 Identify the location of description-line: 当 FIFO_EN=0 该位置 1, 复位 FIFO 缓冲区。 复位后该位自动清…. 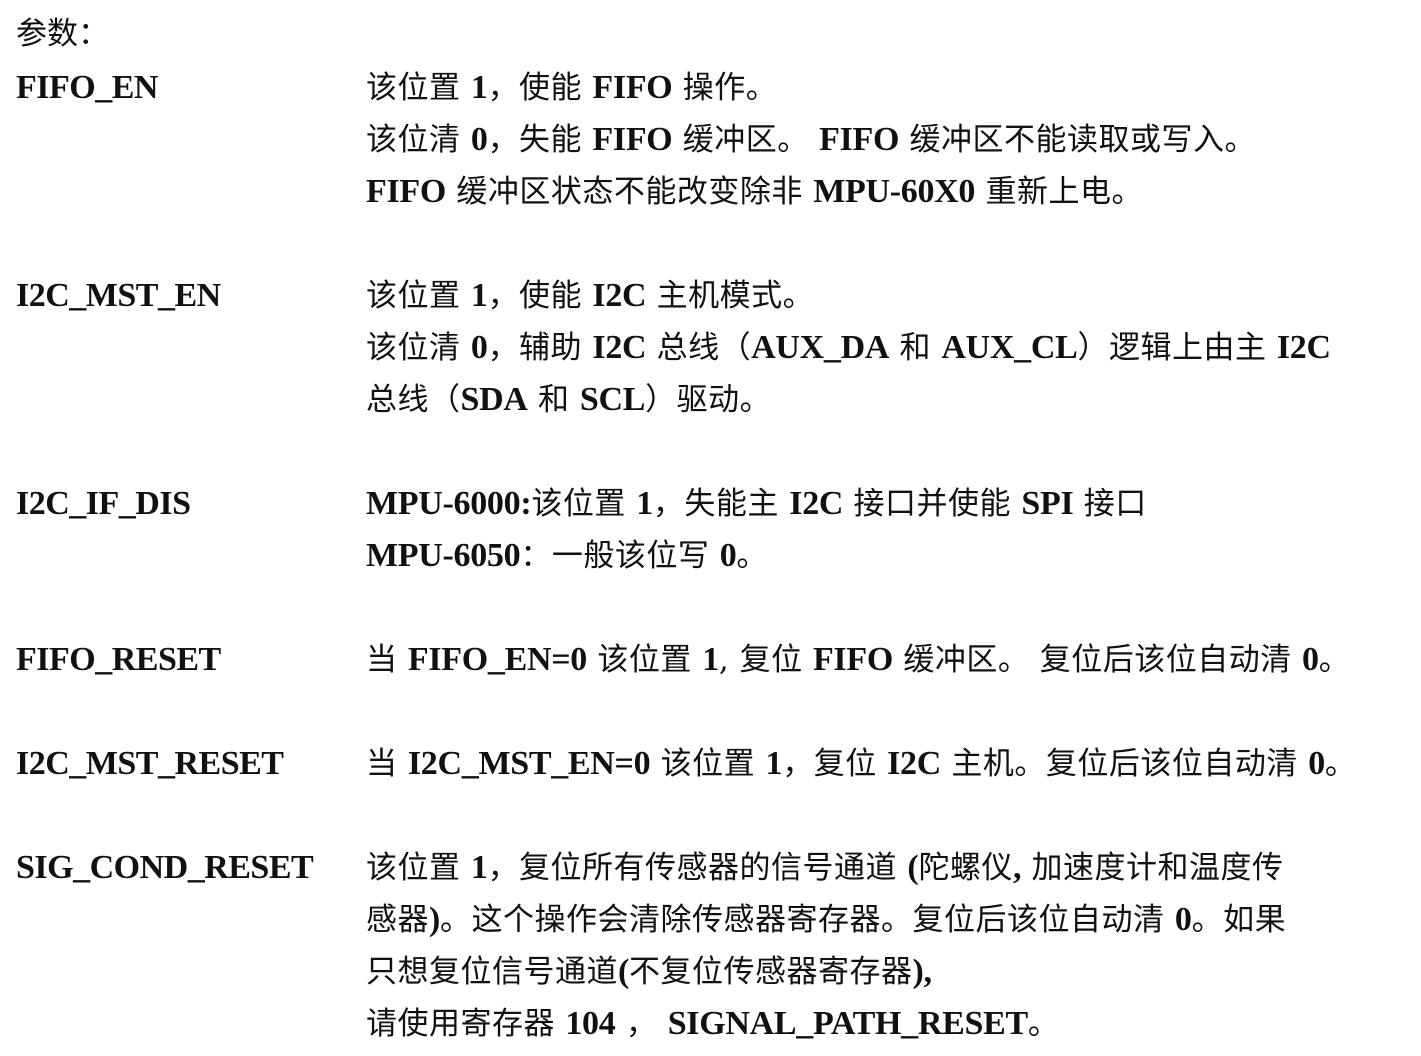
(858, 659).